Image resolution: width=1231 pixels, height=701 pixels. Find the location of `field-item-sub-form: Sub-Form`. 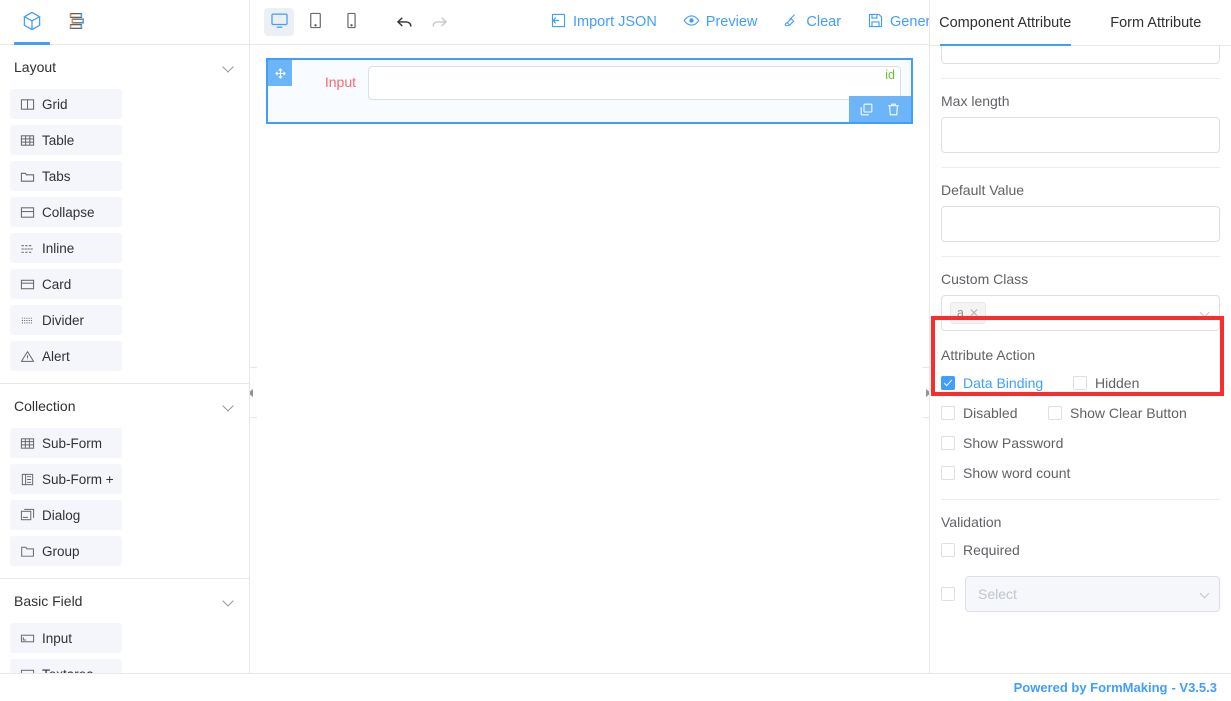

field-item-sub-form: Sub-Form is located at coordinates (66, 443).